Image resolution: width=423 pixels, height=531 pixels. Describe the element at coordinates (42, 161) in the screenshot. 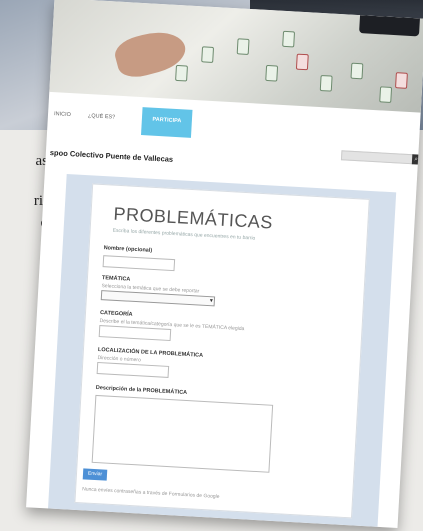

I see `magazine-text-line: as` at that location.